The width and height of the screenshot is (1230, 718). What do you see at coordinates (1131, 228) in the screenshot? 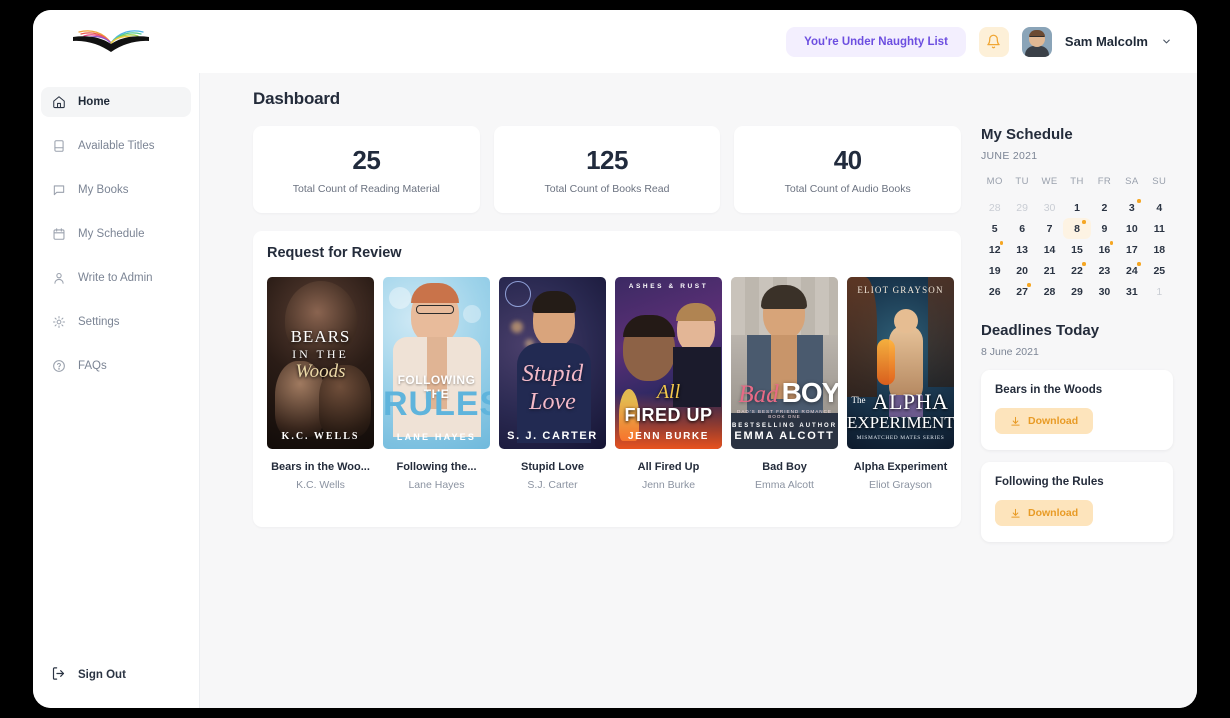
I see `calendar-day: 10` at bounding box center [1131, 228].